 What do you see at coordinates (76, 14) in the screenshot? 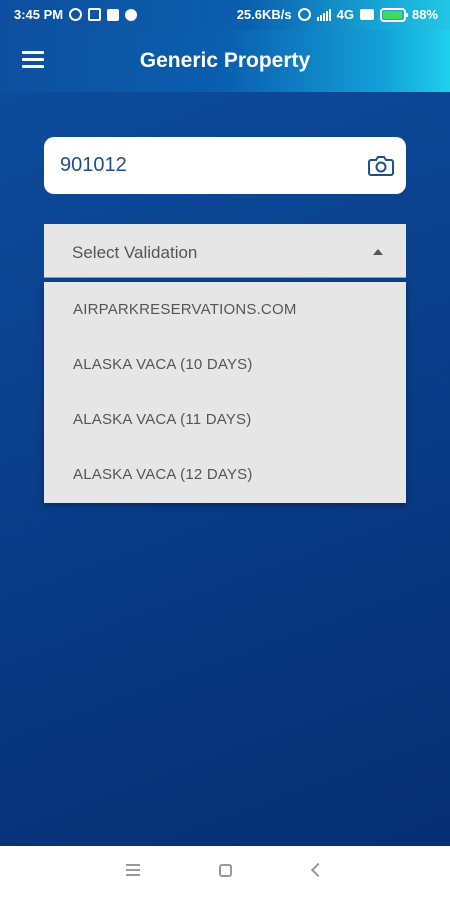
I see `sync-icon` at bounding box center [76, 14].